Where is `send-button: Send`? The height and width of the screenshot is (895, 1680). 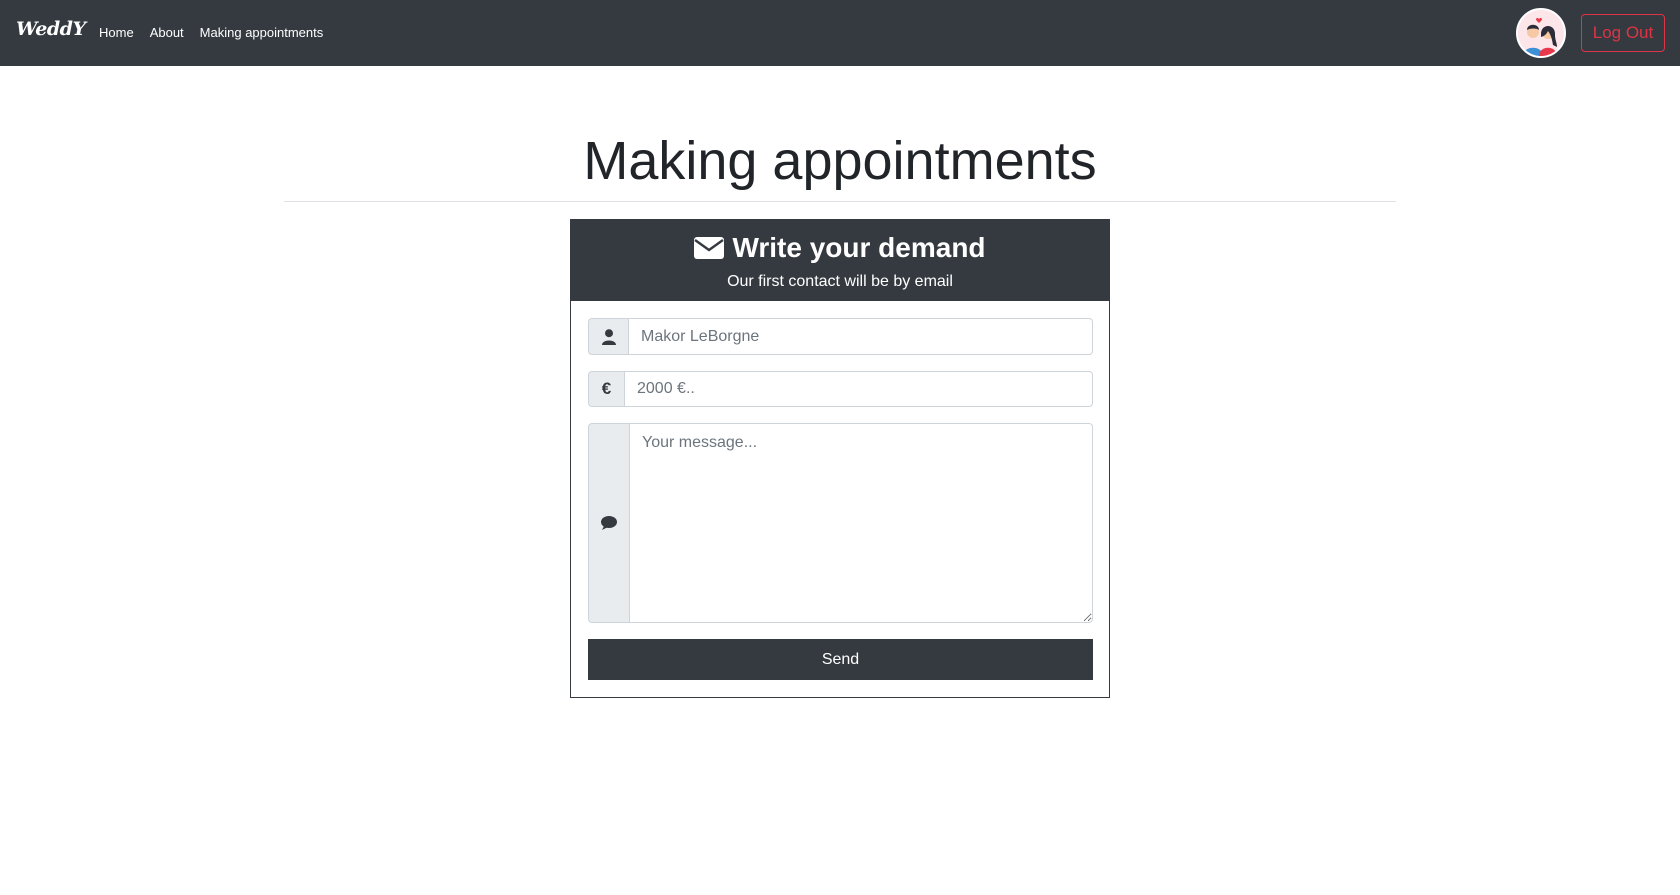
send-button: Send is located at coordinates (840, 659).